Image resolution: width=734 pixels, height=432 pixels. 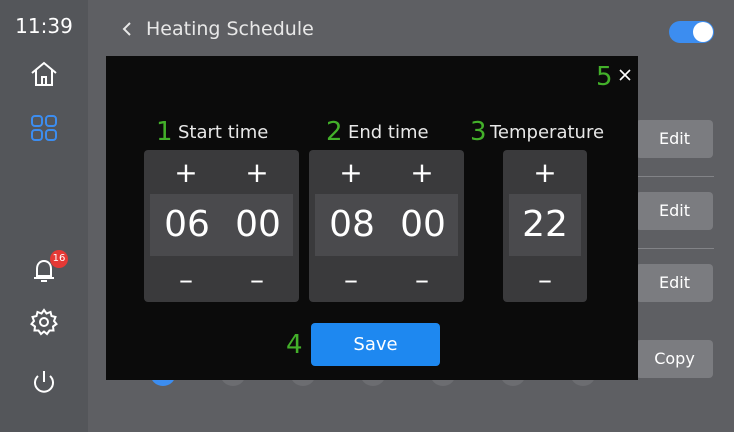 I want to click on temperature-display: 22, so click(x=545, y=225).